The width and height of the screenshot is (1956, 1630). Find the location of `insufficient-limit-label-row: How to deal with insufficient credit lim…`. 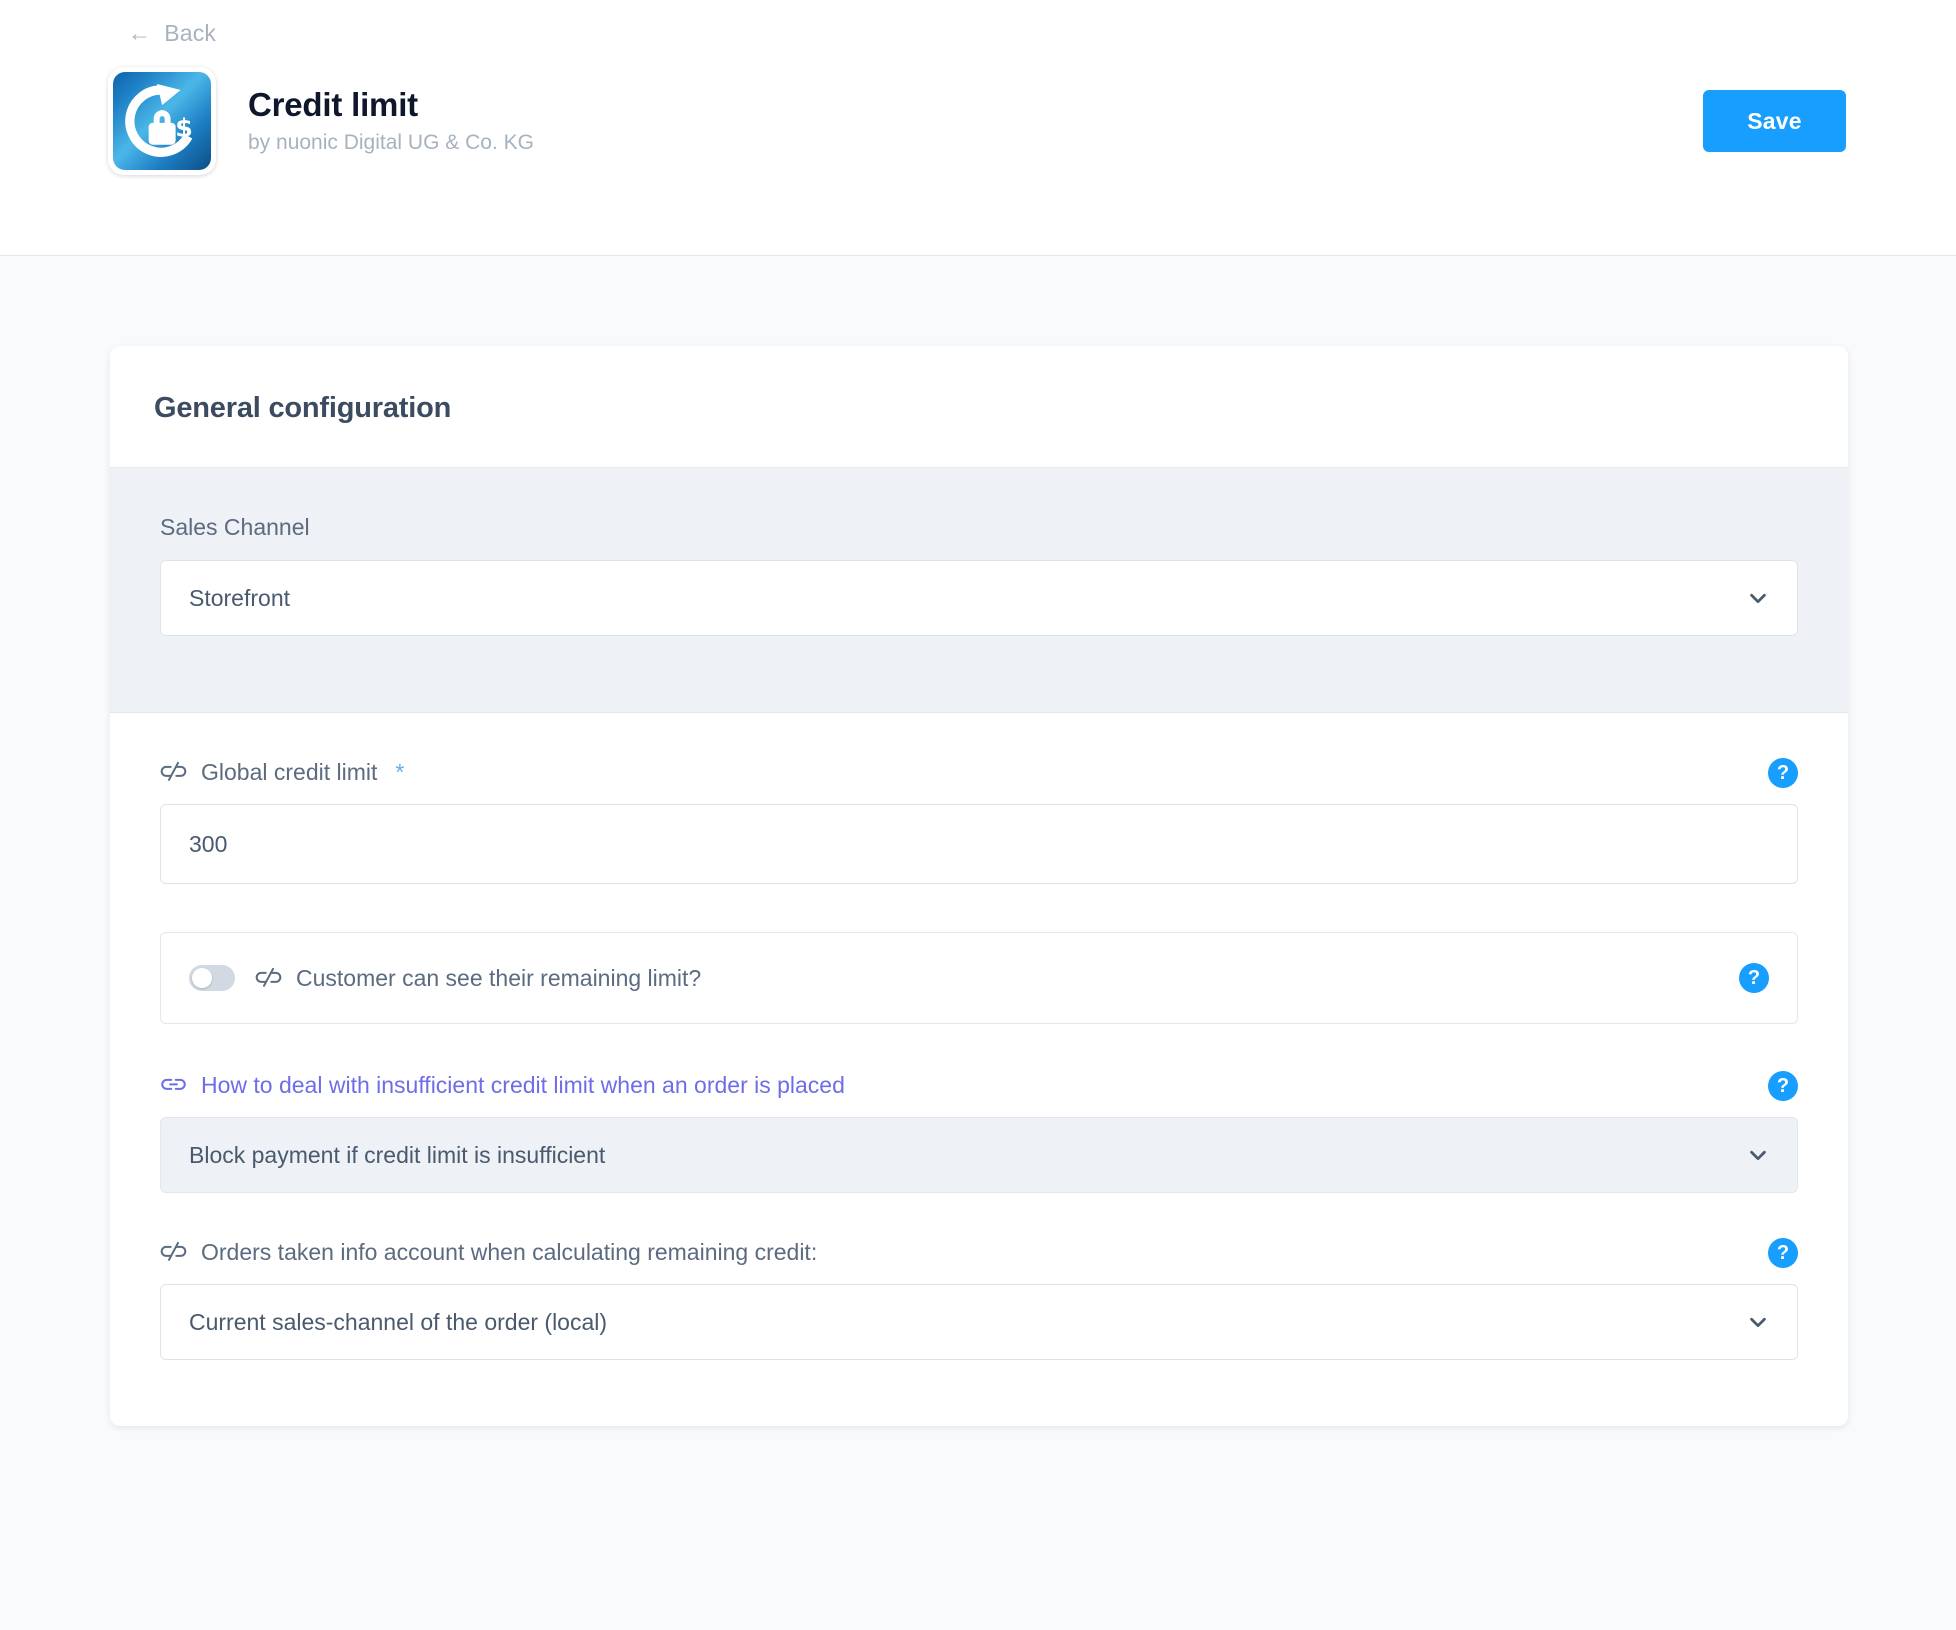

insufficient-limit-label-row: How to deal with insufficient credit lim… is located at coordinates (979, 1085).